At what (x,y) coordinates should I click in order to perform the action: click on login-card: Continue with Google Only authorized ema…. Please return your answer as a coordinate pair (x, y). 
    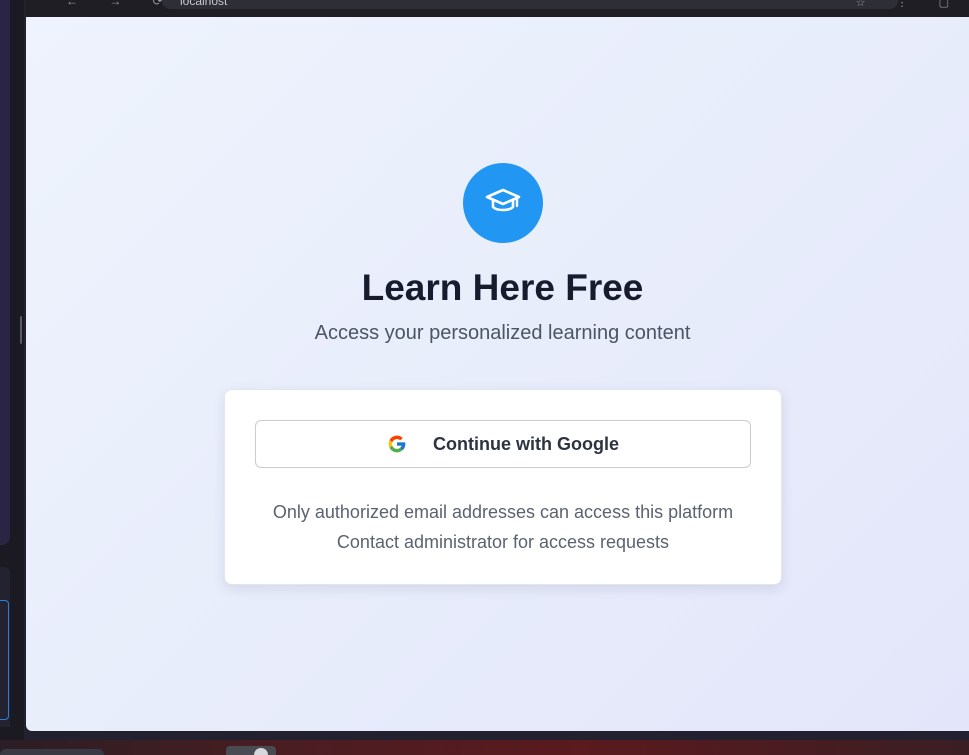
    Looking at the image, I should click on (503, 487).